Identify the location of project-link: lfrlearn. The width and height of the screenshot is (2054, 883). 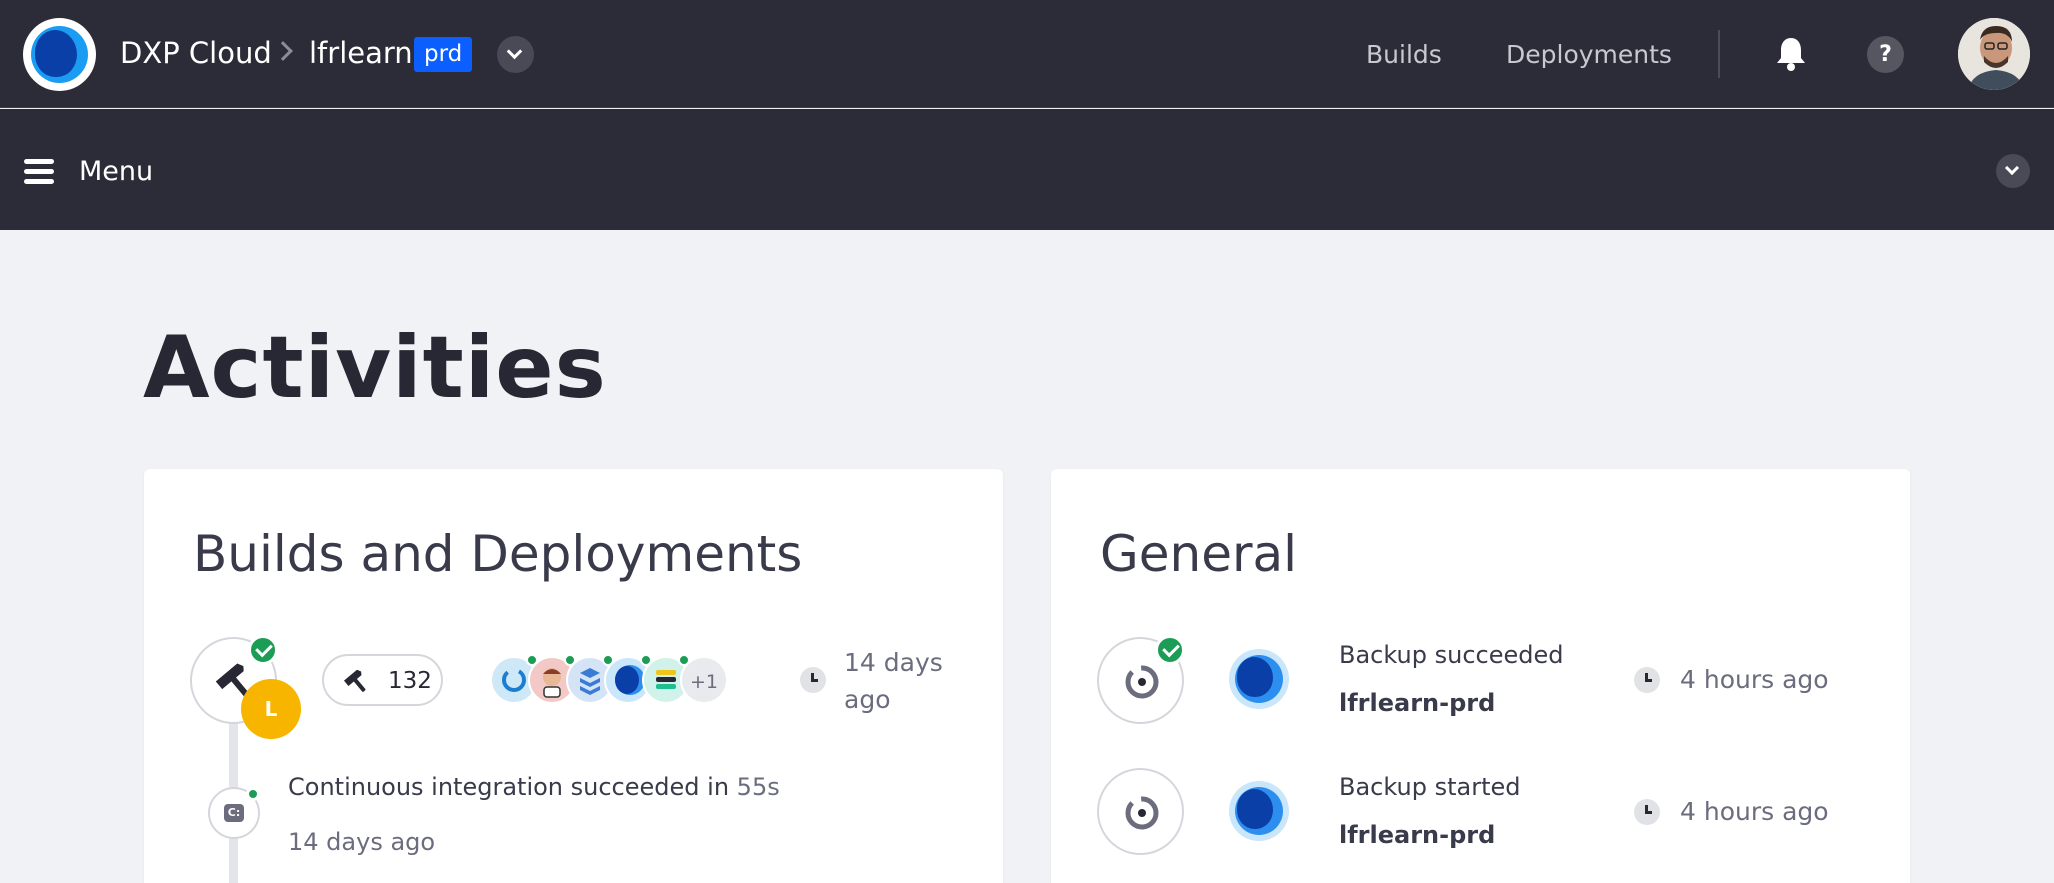
(361, 53).